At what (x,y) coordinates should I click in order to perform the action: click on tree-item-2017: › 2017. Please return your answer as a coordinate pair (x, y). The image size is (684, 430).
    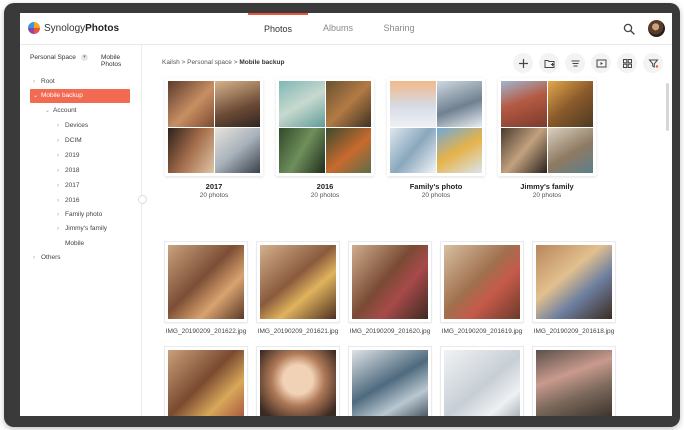
    Looking at the image, I should click on (68, 186).